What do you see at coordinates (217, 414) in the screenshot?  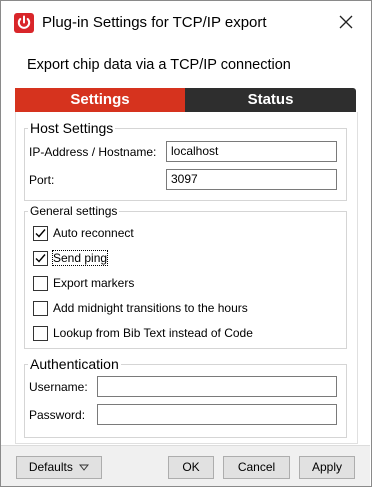 I see `password-field` at bounding box center [217, 414].